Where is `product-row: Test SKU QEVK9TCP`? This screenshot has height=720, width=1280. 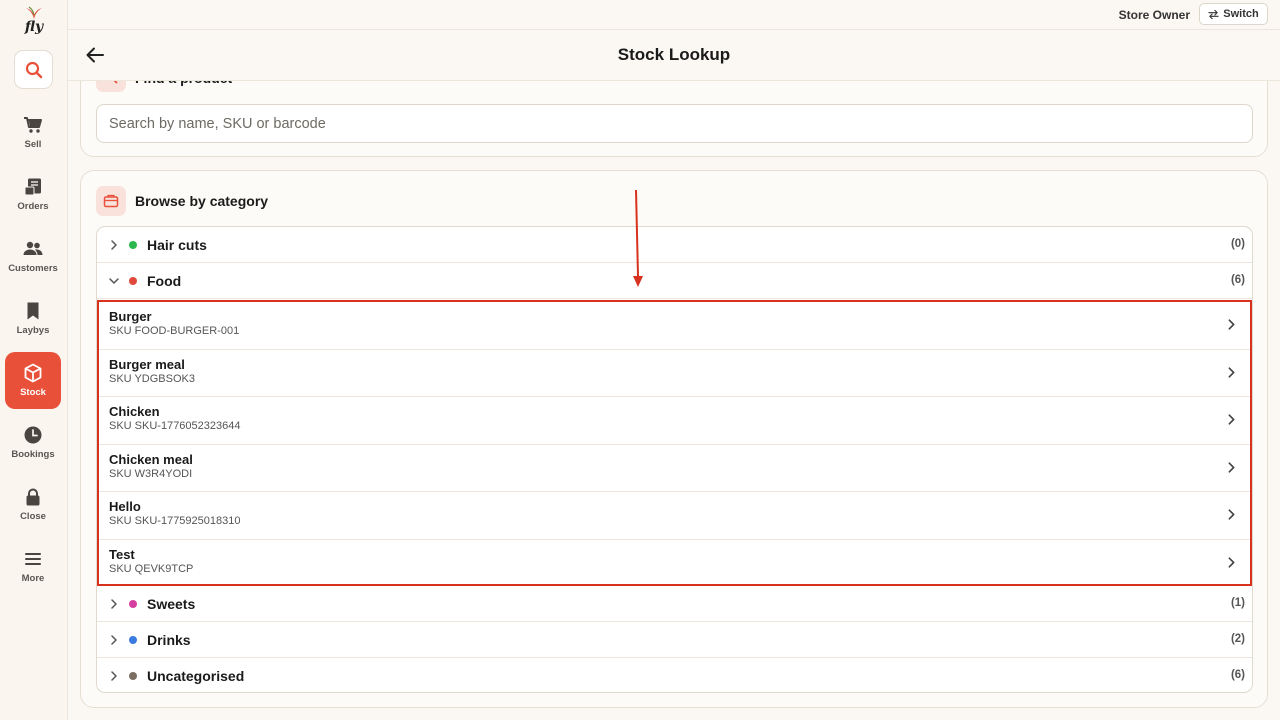
product-row: Test SKU QEVK9TCP is located at coordinates (674, 564).